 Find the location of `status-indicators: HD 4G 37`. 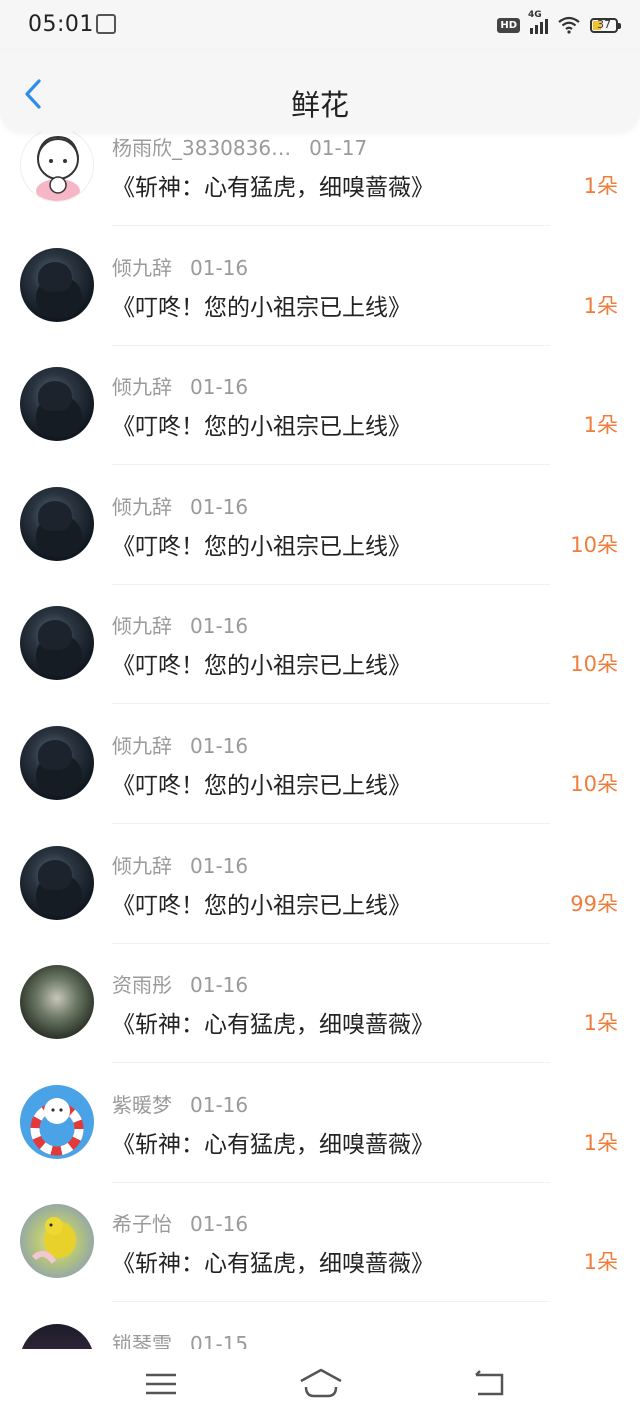

status-indicators: HD 4G 37 is located at coordinates (559, 23).